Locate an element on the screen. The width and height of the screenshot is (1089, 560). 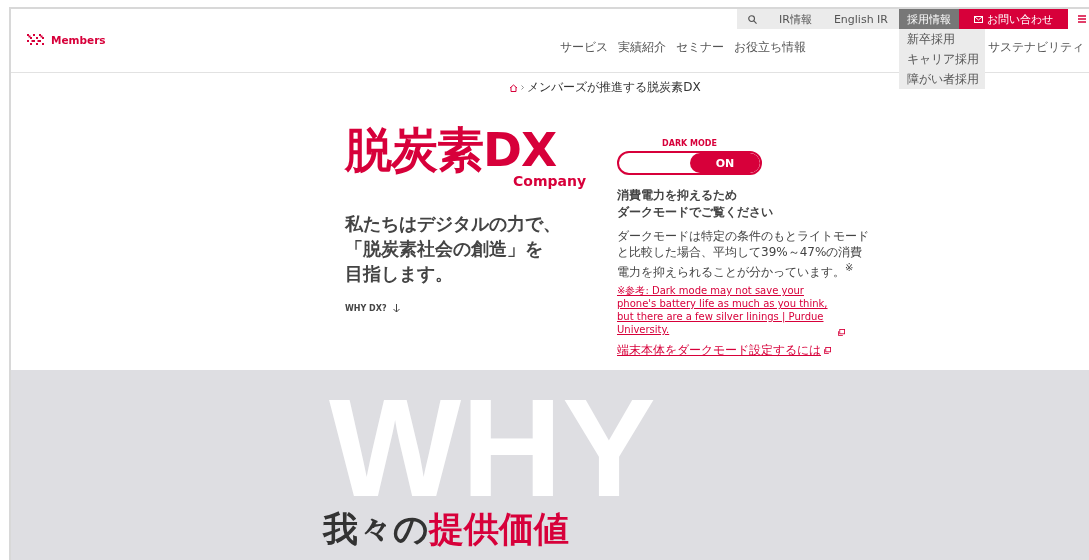
logo-text: Members is located at coordinates (78, 40).